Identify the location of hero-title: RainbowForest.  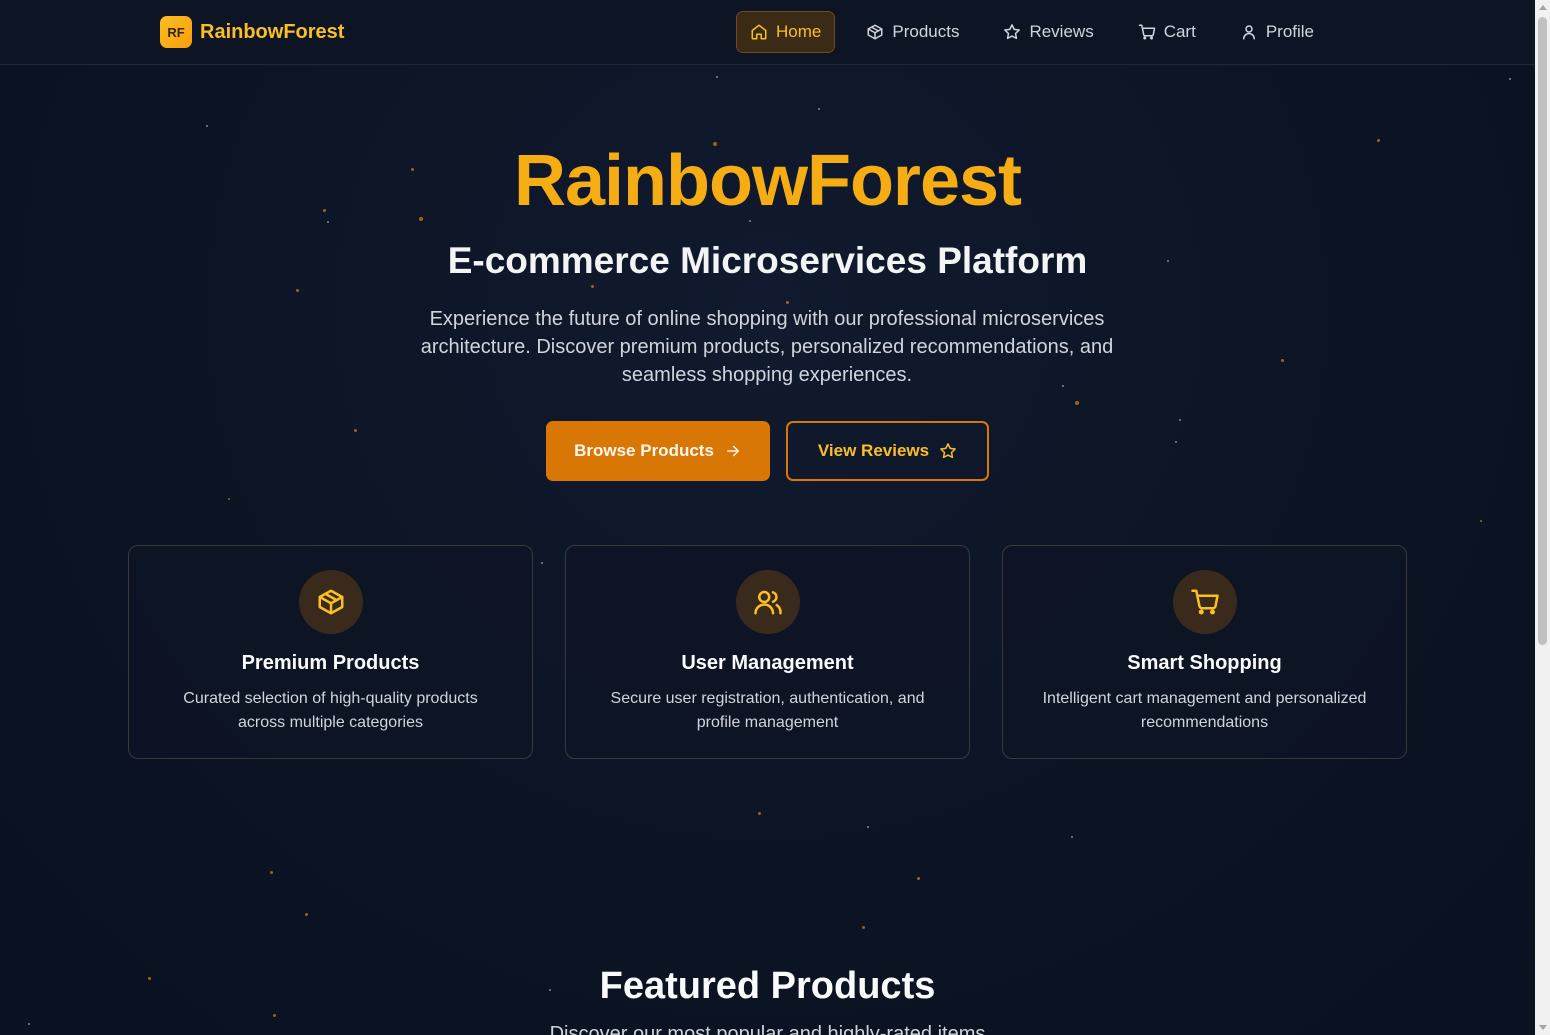
(767, 181).